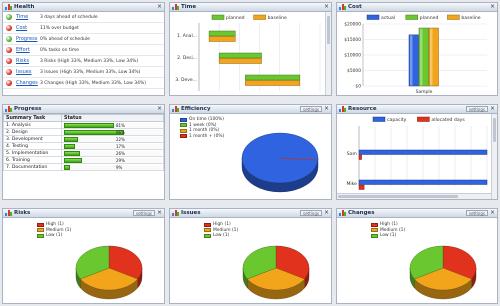 Image resolution: width=500 pixels, height=306 pixels. I want to click on resource-panel-header: Resource settings ×, so click(417, 109).